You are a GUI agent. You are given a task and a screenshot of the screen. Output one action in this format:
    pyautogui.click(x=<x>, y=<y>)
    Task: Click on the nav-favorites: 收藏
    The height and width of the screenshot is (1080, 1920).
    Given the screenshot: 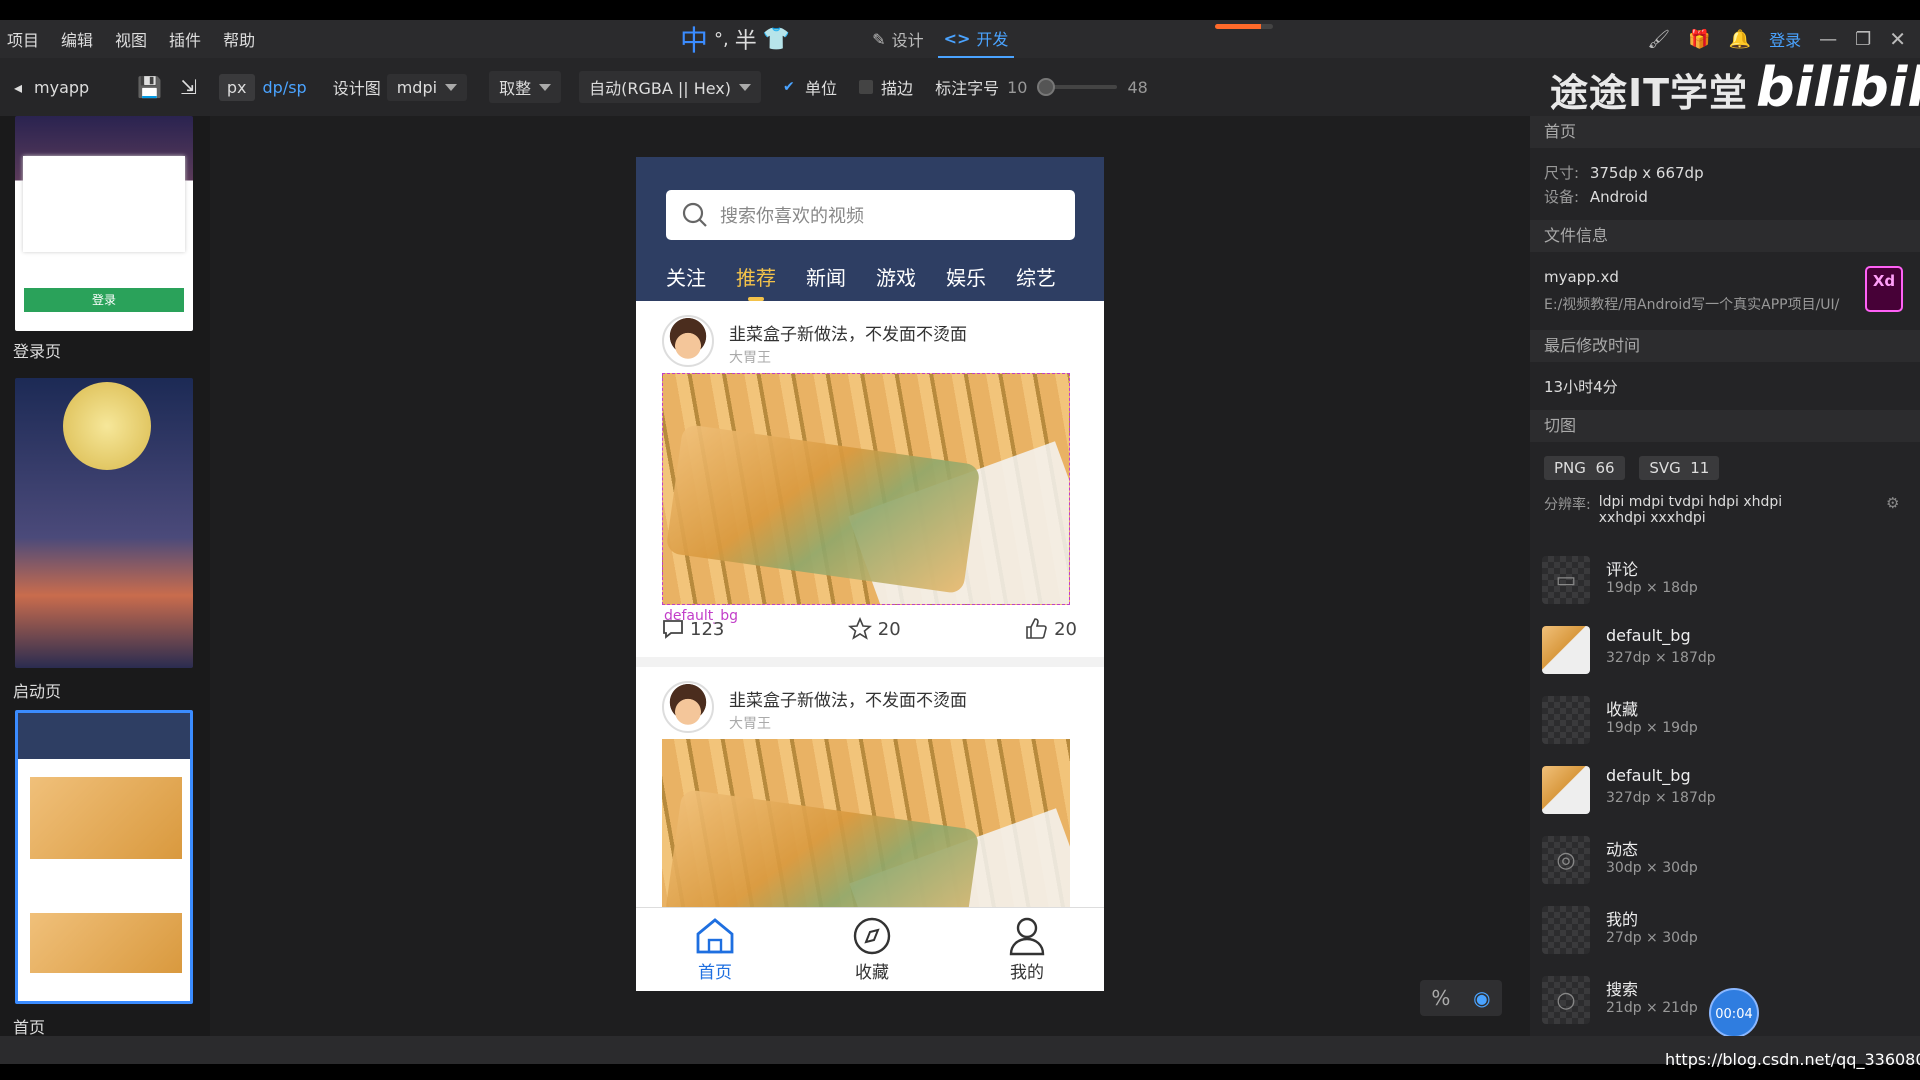 What is the action you would take?
    pyautogui.click(x=872, y=949)
    